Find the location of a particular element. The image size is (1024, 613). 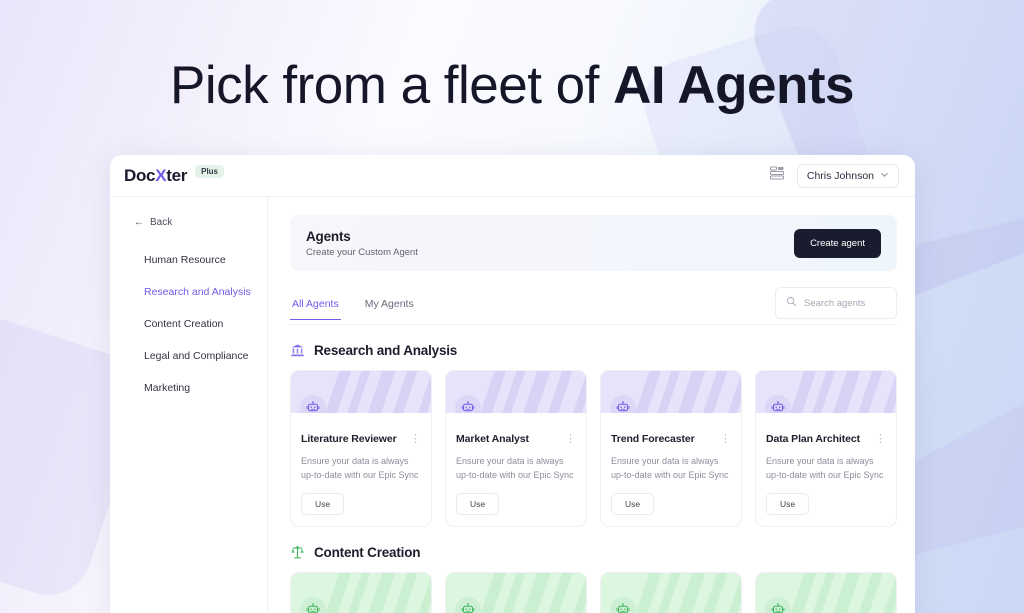

stack-icon is located at coordinates (777, 175).